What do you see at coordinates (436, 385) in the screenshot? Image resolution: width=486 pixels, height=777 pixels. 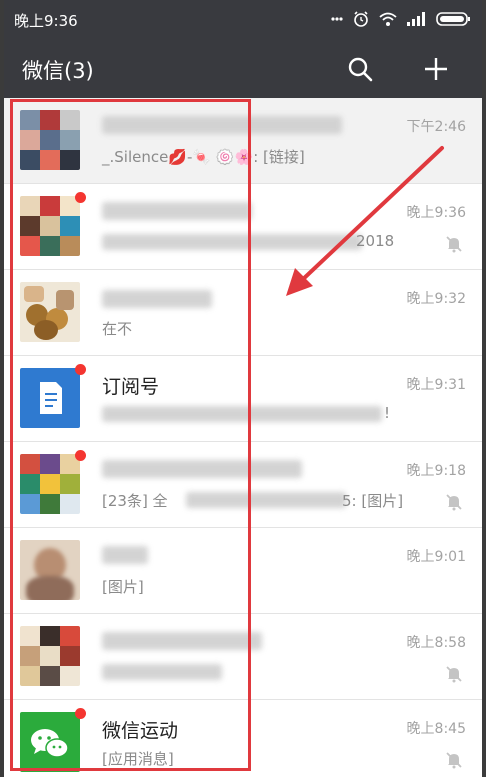 I see `chat-time: 晚上9:31` at bounding box center [436, 385].